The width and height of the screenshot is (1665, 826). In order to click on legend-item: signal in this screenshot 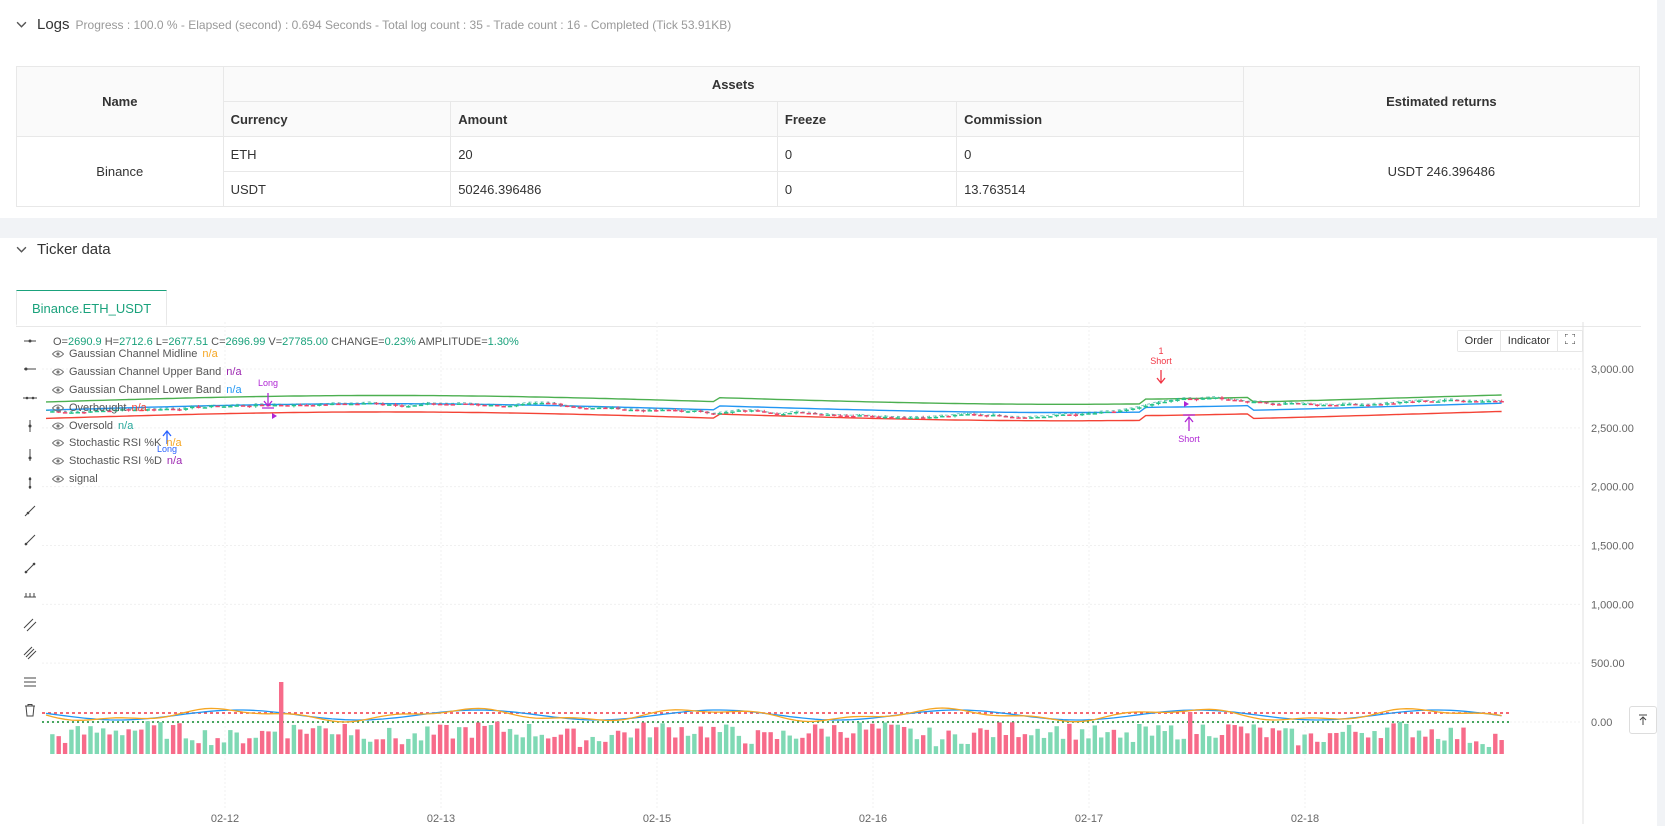, I will do `click(147, 479)`.